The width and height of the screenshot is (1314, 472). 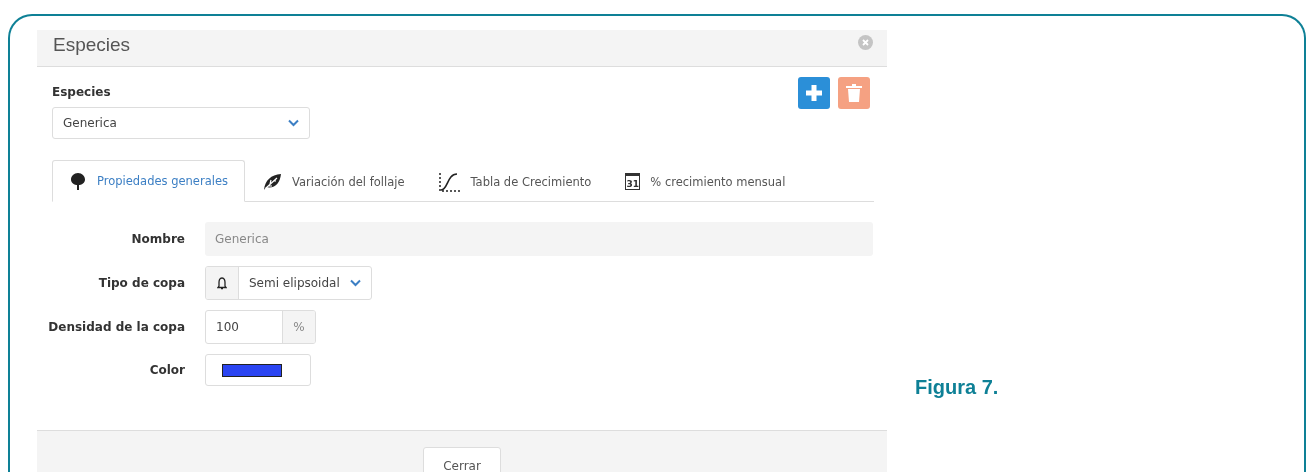 What do you see at coordinates (449, 181) in the screenshot?
I see `growth-curve-icon` at bounding box center [449, 181].